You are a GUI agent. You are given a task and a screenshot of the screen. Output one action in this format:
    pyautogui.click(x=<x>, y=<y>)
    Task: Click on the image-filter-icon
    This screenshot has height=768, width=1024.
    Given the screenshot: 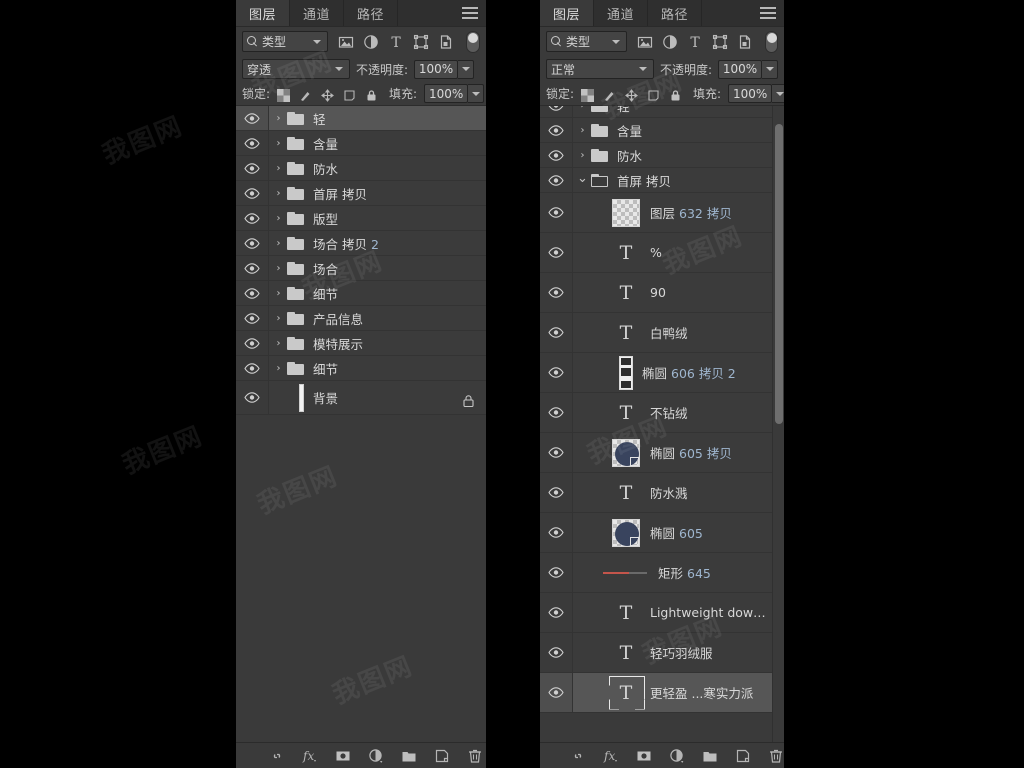 What is the action you would take?
    pyautogui.click(x=645, y=42)
    